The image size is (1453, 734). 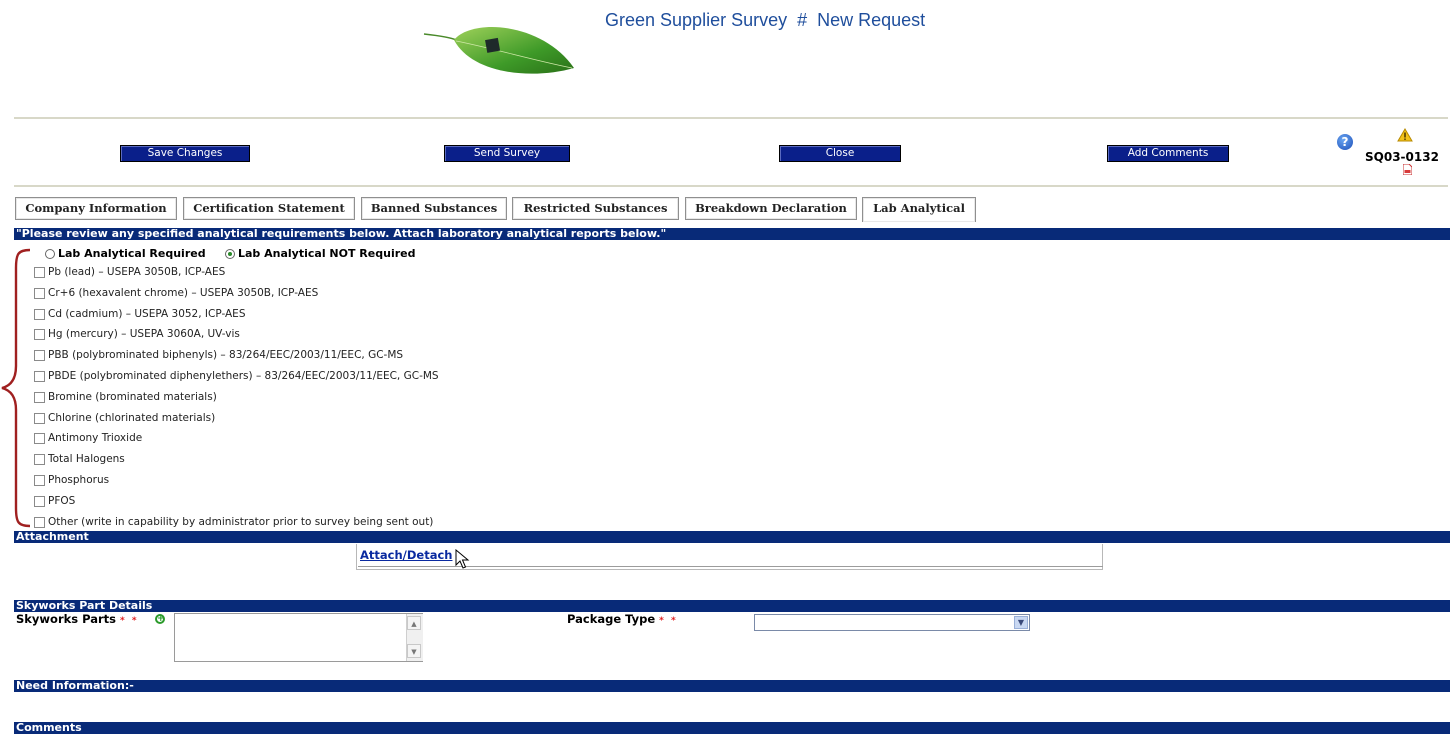 What do you see at coordinates (147, 314) in the screenshot?
I see `lab-item-label: Cd (cadmium) – USEPA 3052, ICP-AES` at bounding box center [147, 314].